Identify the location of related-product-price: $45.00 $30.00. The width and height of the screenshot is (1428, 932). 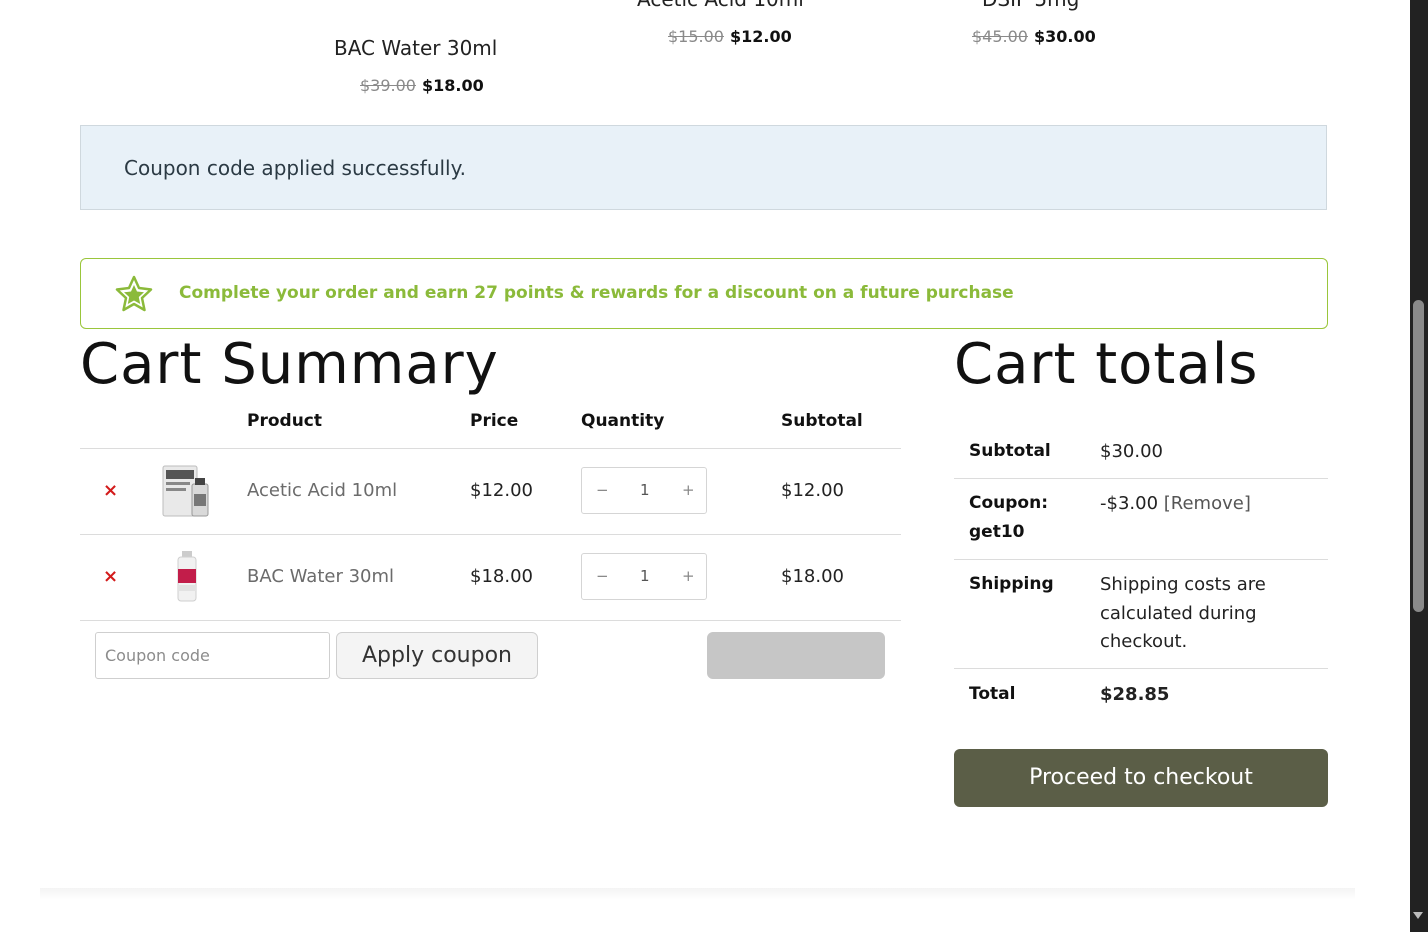
(1034, 36).